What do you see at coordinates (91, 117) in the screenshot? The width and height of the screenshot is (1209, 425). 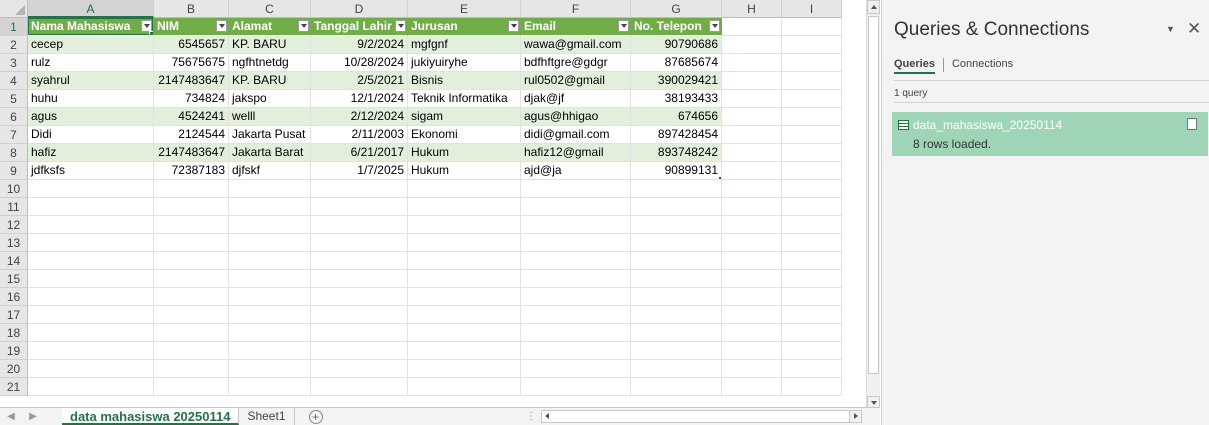 I see `table-cell: agus` at bounding box center [91, 117].